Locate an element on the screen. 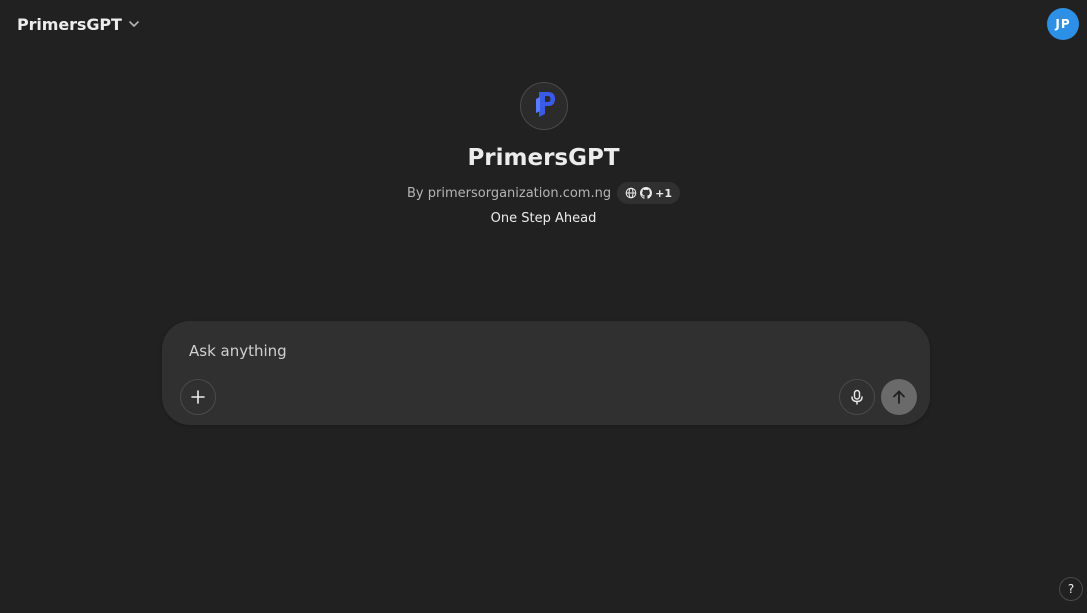 The image size is (1087, 613). model-switcher-button: PrimersGPT is located at coordinates (78, 24).